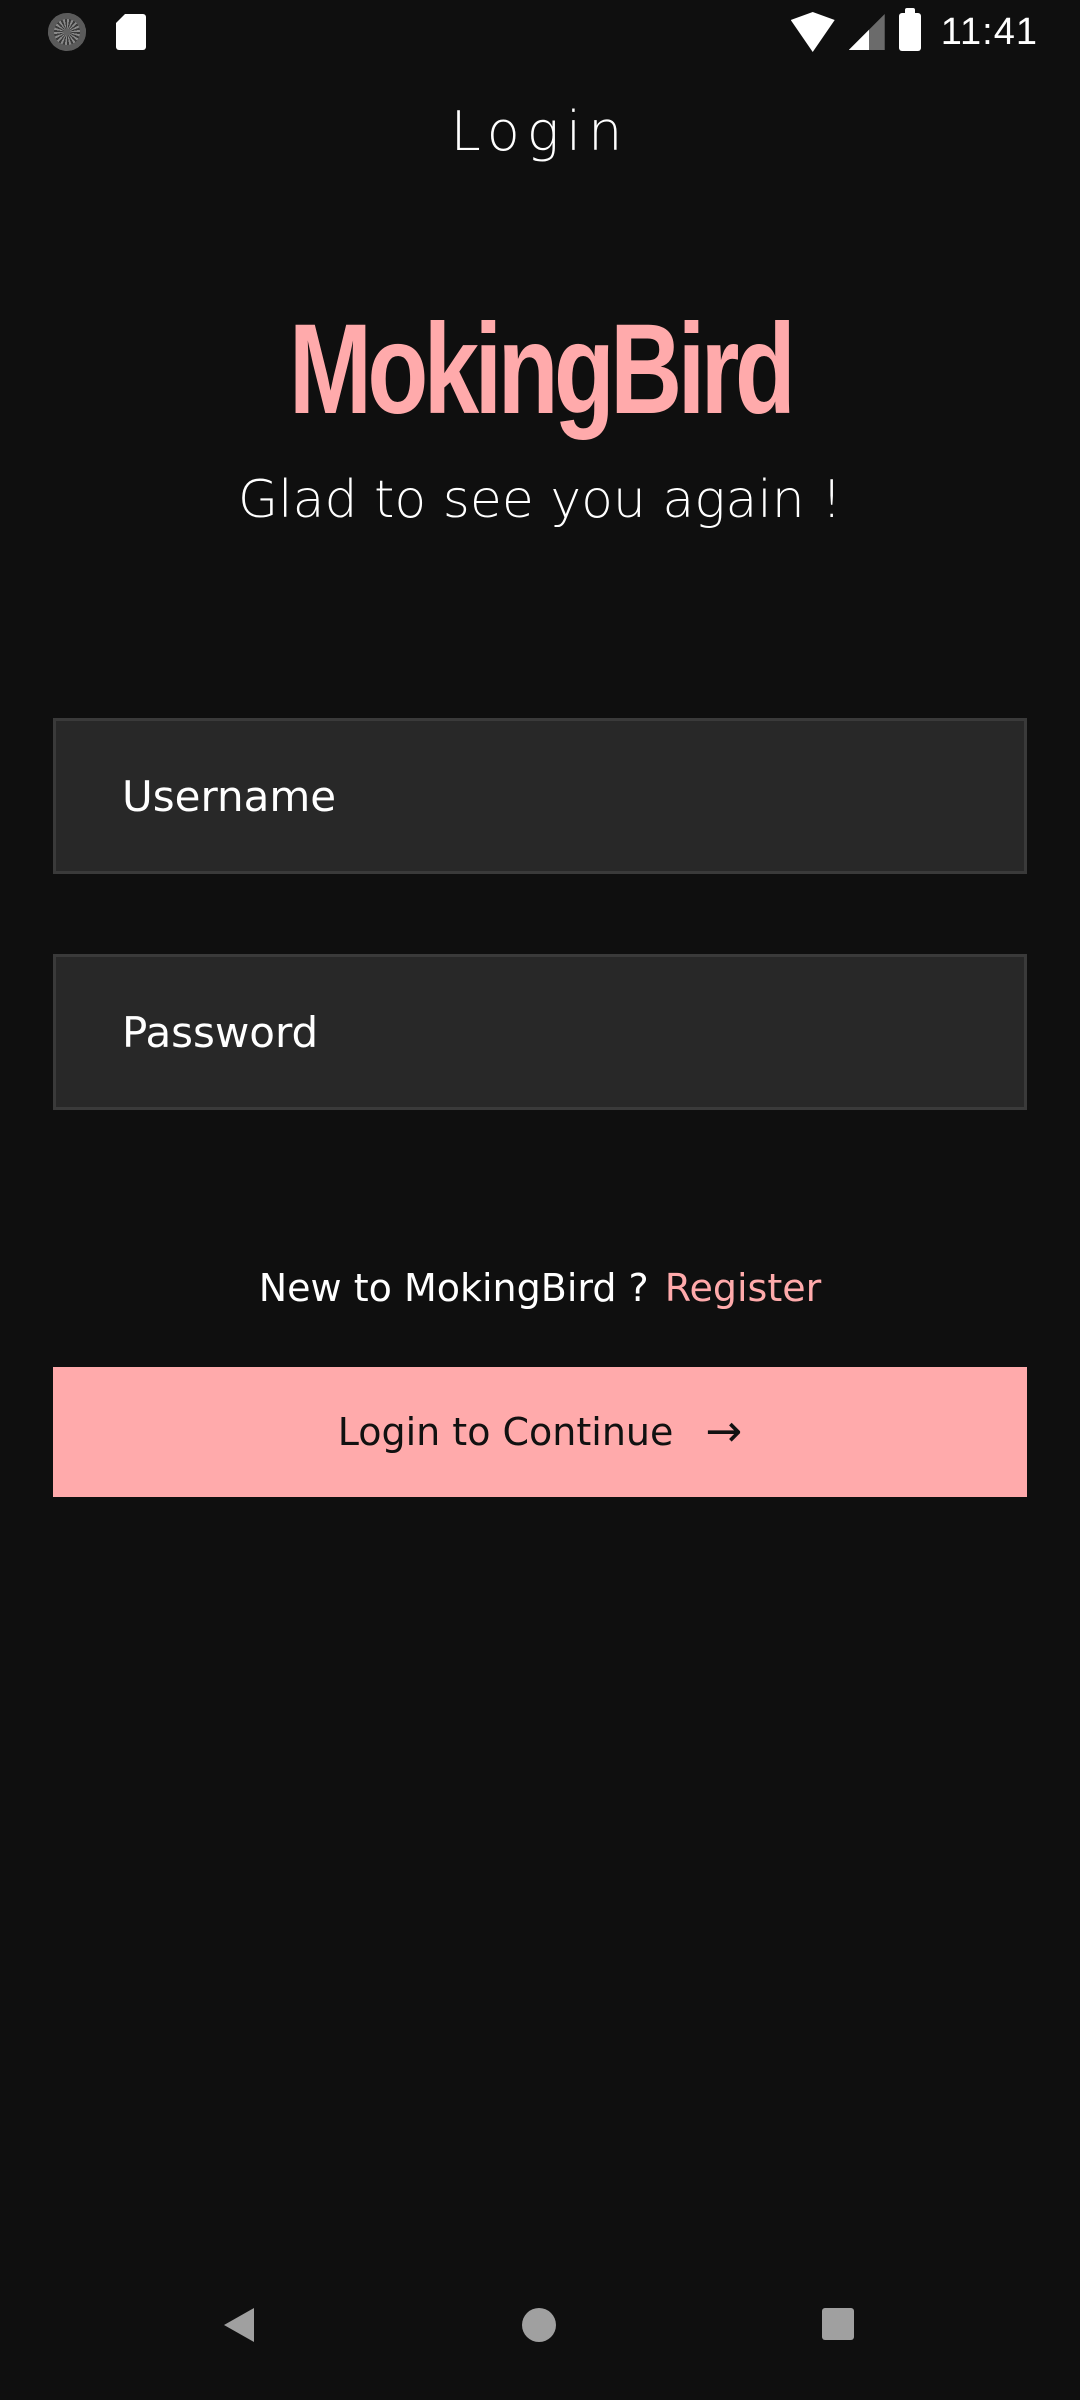 This screenshot has height=2400, width=1080. What do you see at coordinates (838, 2324) in the screenshot?
I see `recents-icon` at bounding box center [838, 2324].